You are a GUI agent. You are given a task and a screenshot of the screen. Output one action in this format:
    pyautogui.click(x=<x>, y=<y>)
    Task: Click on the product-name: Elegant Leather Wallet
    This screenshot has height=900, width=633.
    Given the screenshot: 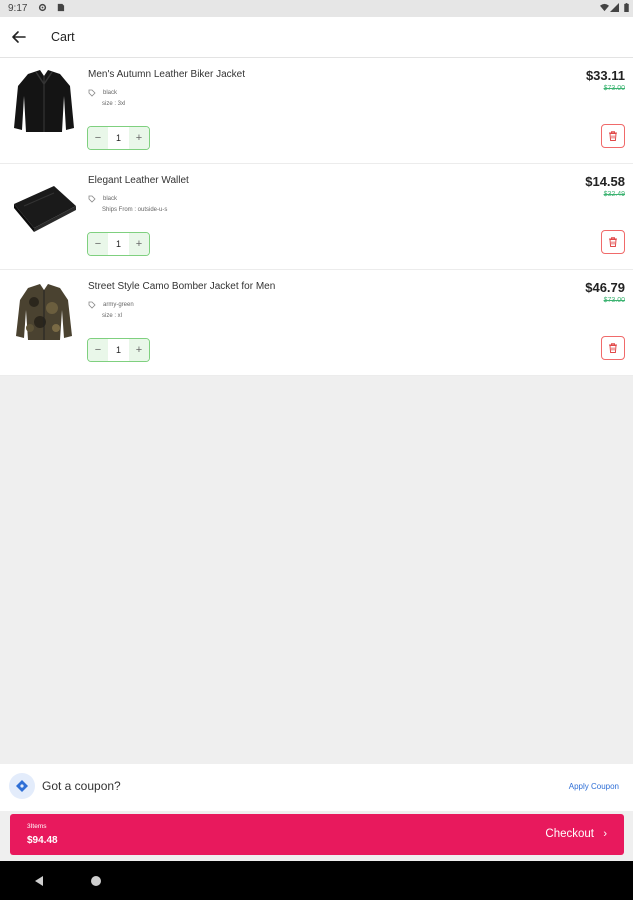 What is the action you would take?
    pyautogui.click(x=138, y=180)
    